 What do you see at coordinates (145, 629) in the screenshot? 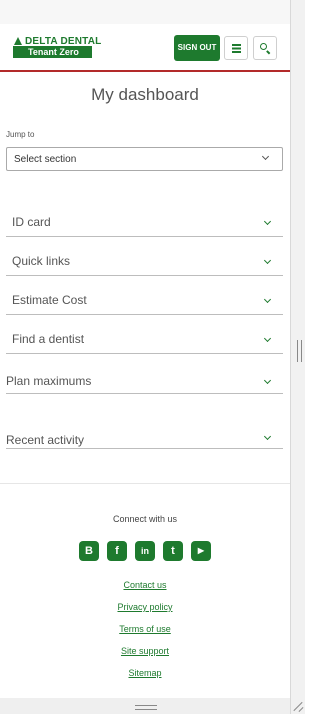
I see `footer-link-terms-of-use: Terms of use` at bounding box center [145, 629].